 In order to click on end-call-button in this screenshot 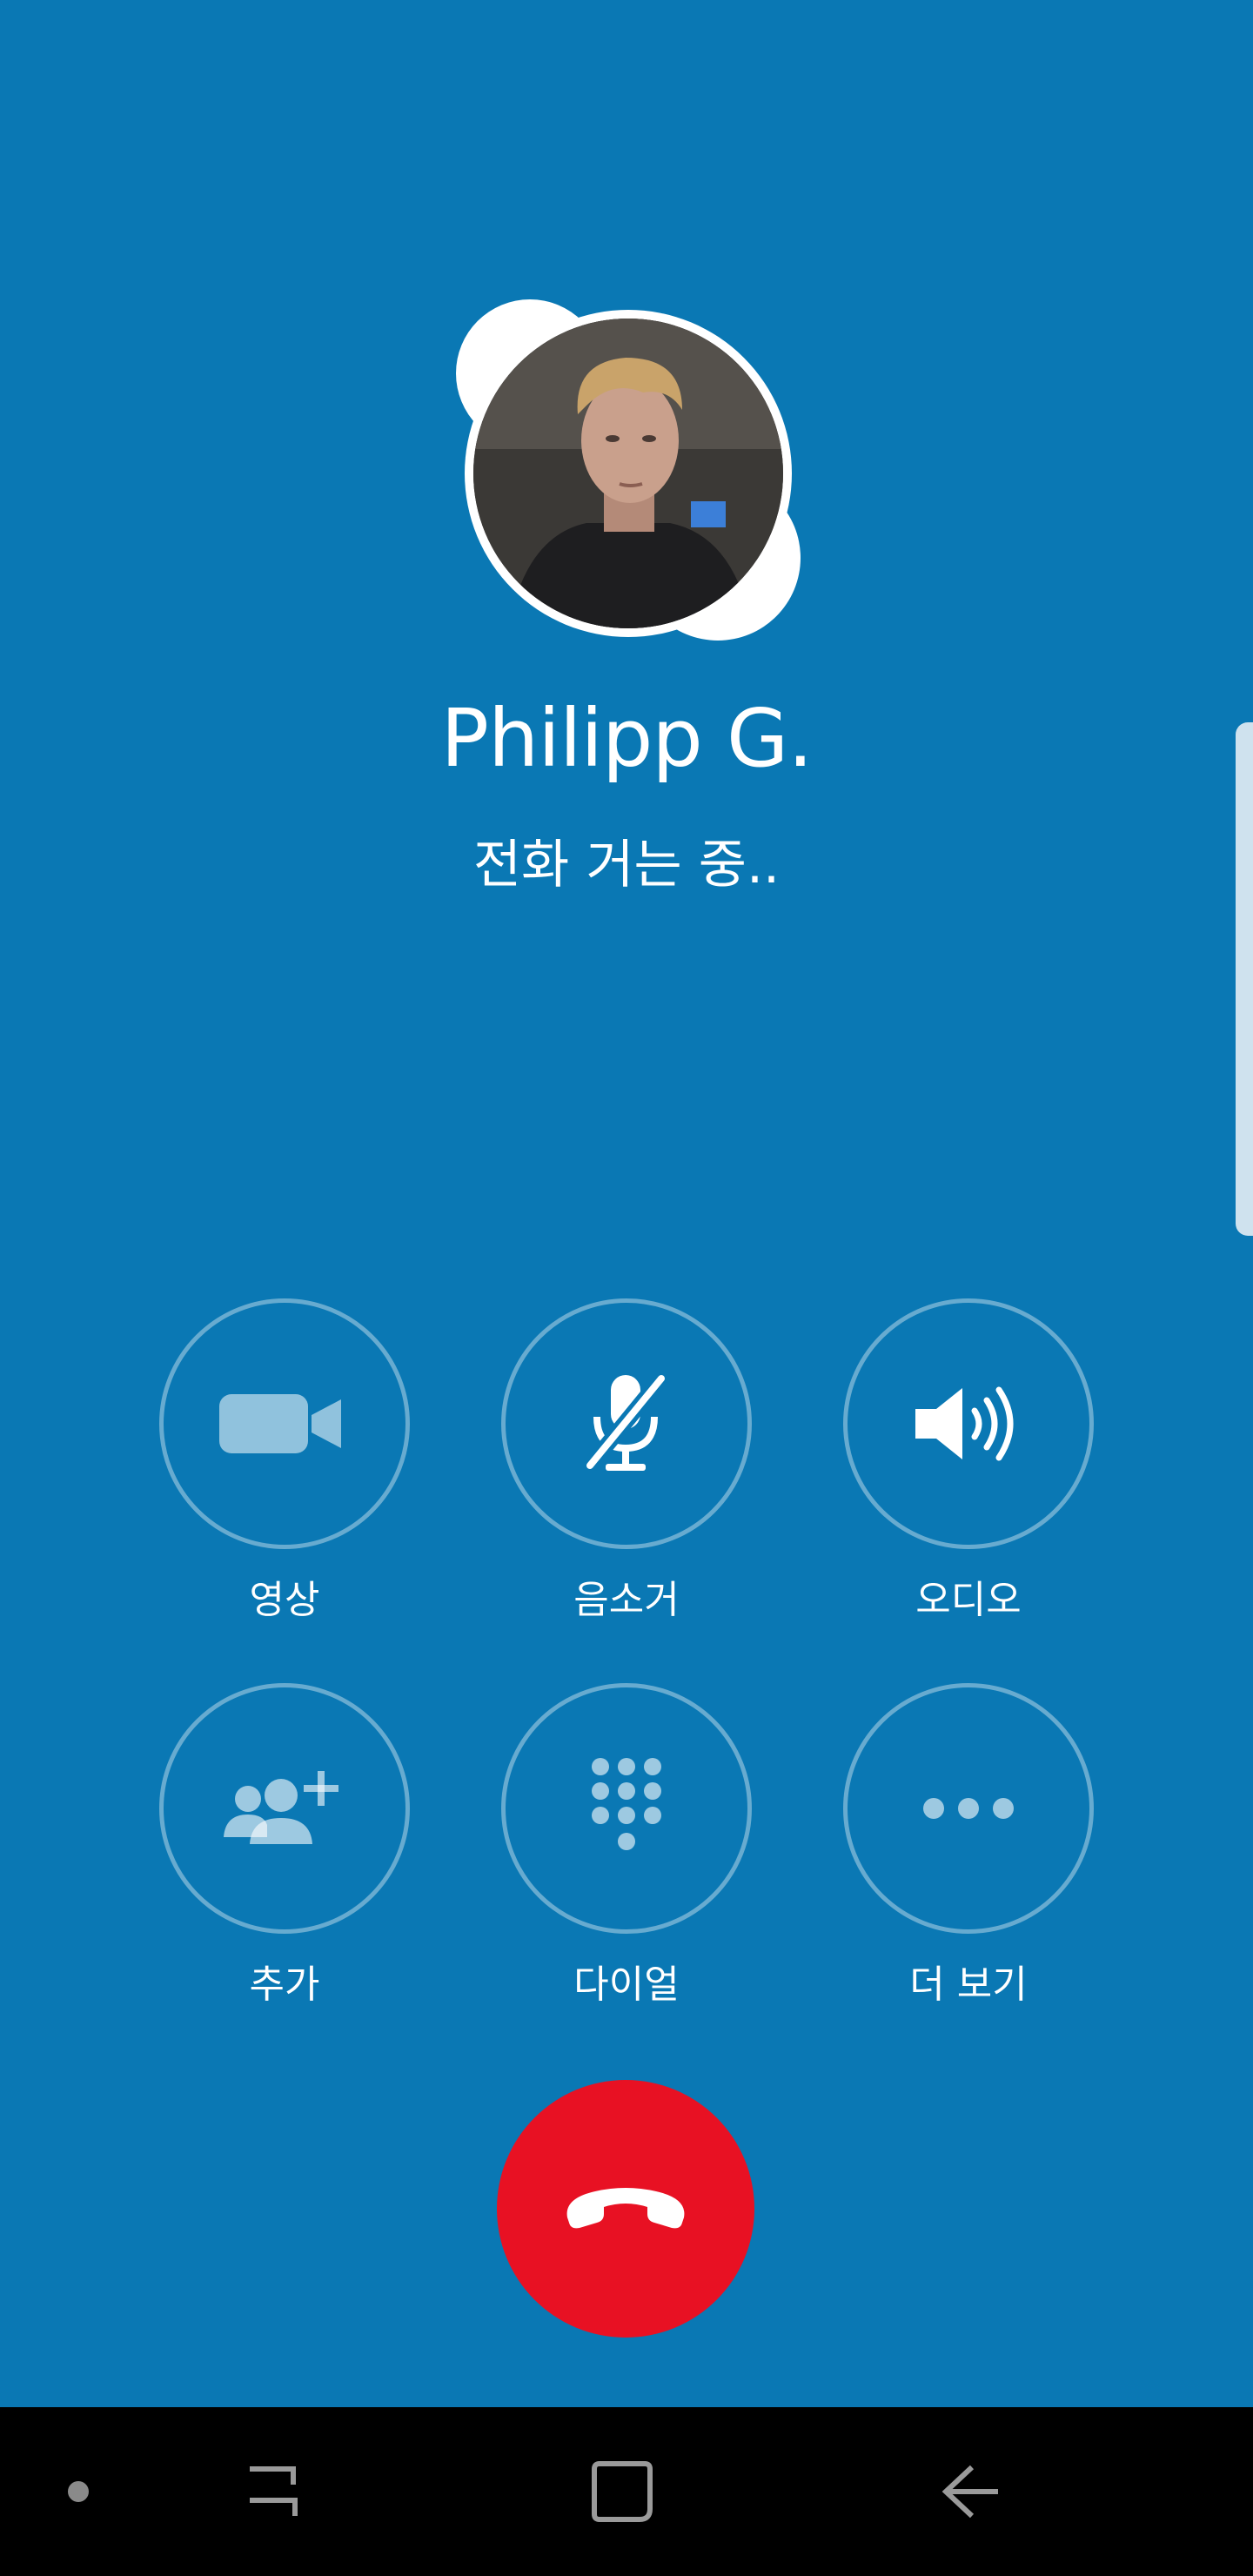, I will do `click(625, 2209)`.